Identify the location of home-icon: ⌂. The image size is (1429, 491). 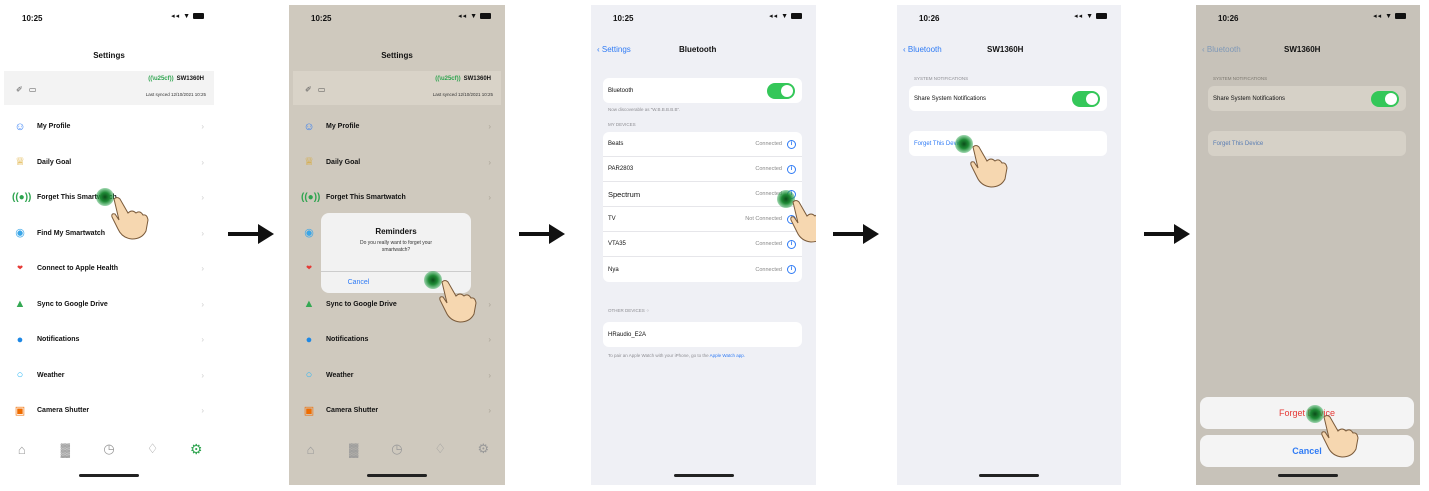
(22, 449).